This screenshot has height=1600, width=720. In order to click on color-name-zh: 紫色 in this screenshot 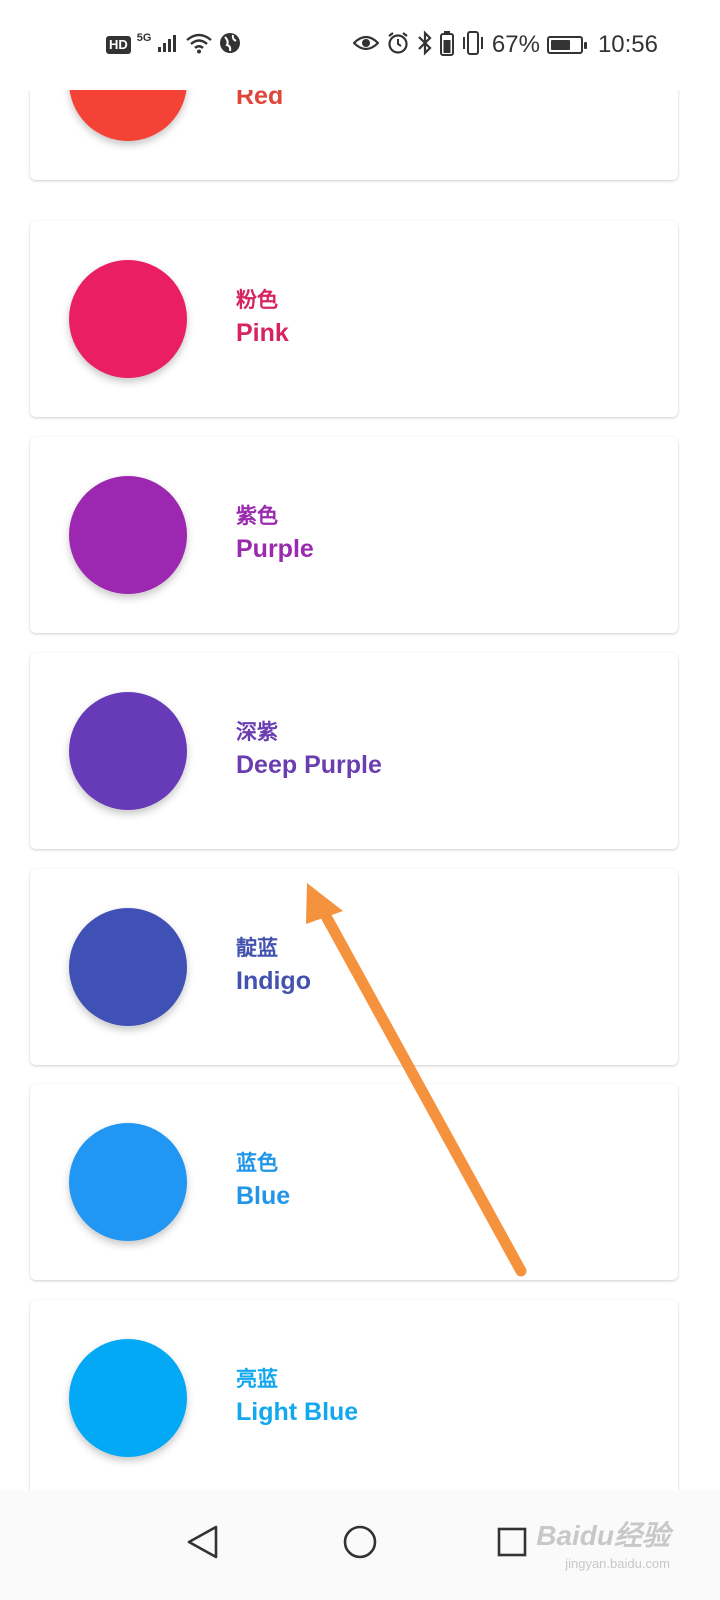, I will do `click(257, 516)`.